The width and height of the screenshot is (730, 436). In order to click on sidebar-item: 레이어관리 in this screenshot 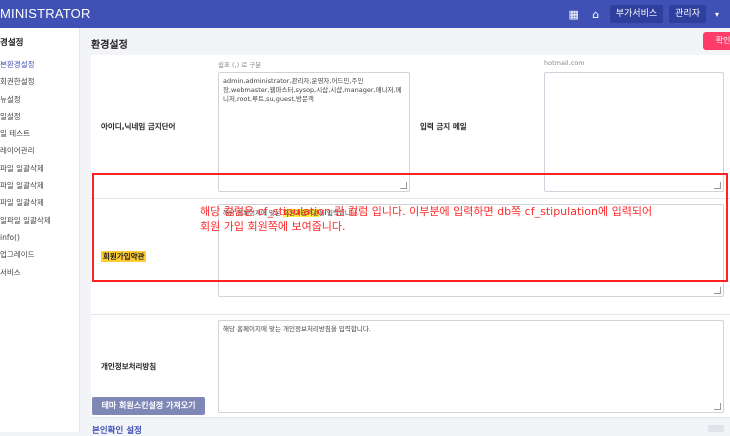, I will do `click(25, 150)`.